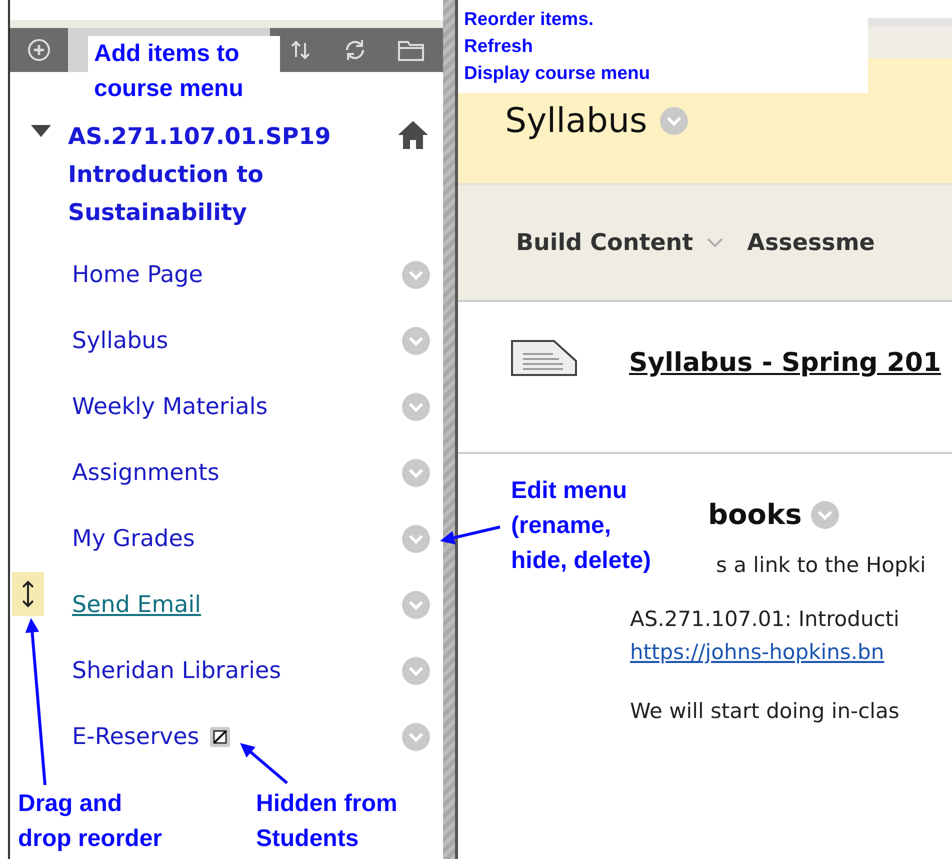 This screenshot has height=859, width=952. I want to click on annotation-text: Hidden from Students, so click(326, 821).